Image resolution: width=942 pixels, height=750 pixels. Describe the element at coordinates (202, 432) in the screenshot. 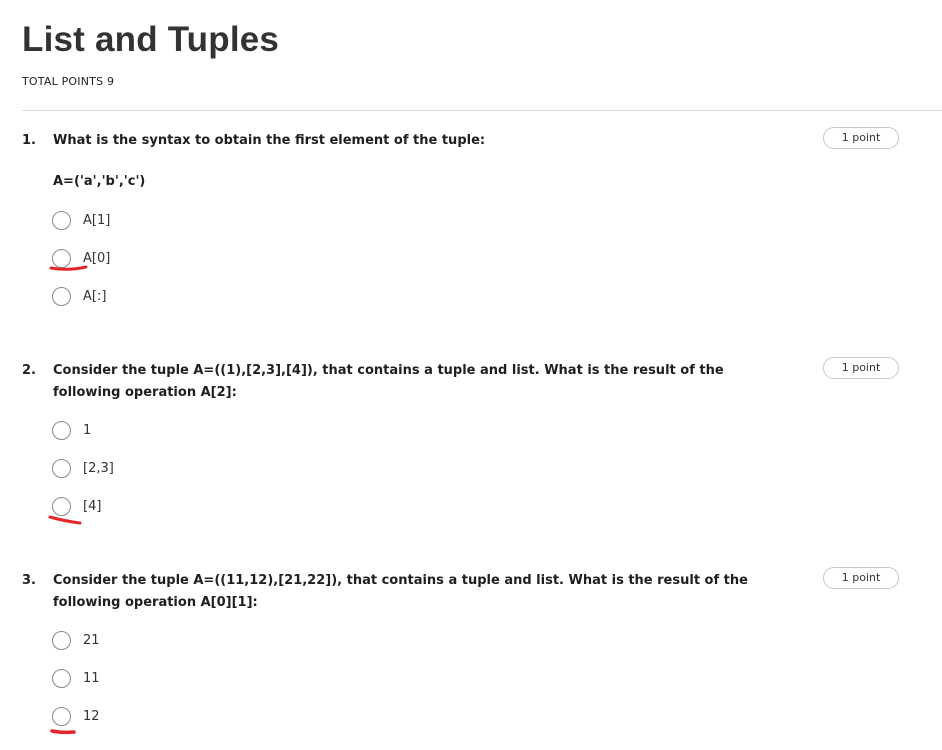

I see `option-1: 1` at that location.